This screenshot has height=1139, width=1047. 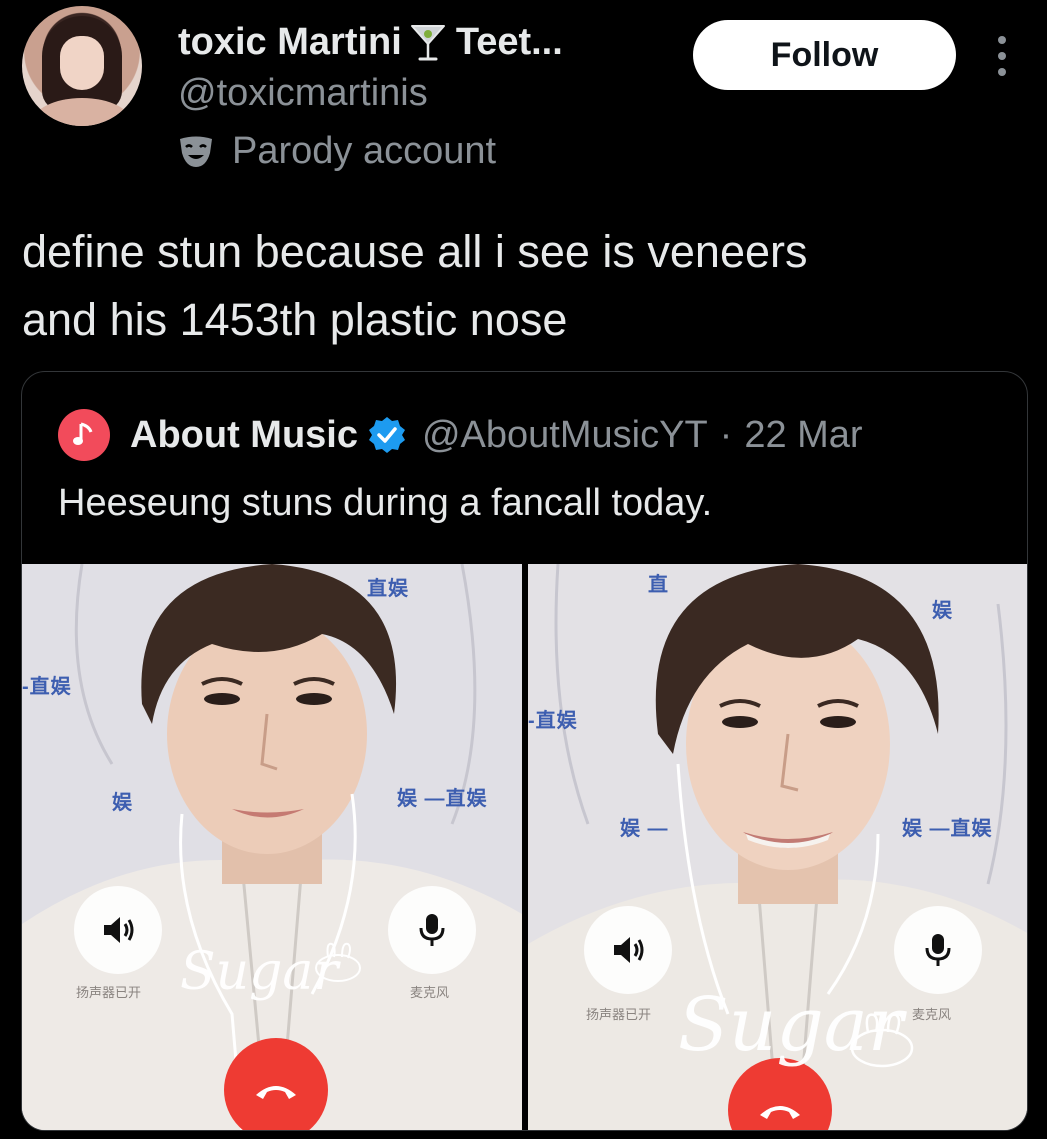 What do you see at coordinates (803, 435) in the screenshot?
I see `quoted-timestamp: 22 Mar` at bounding box center [803, 435].